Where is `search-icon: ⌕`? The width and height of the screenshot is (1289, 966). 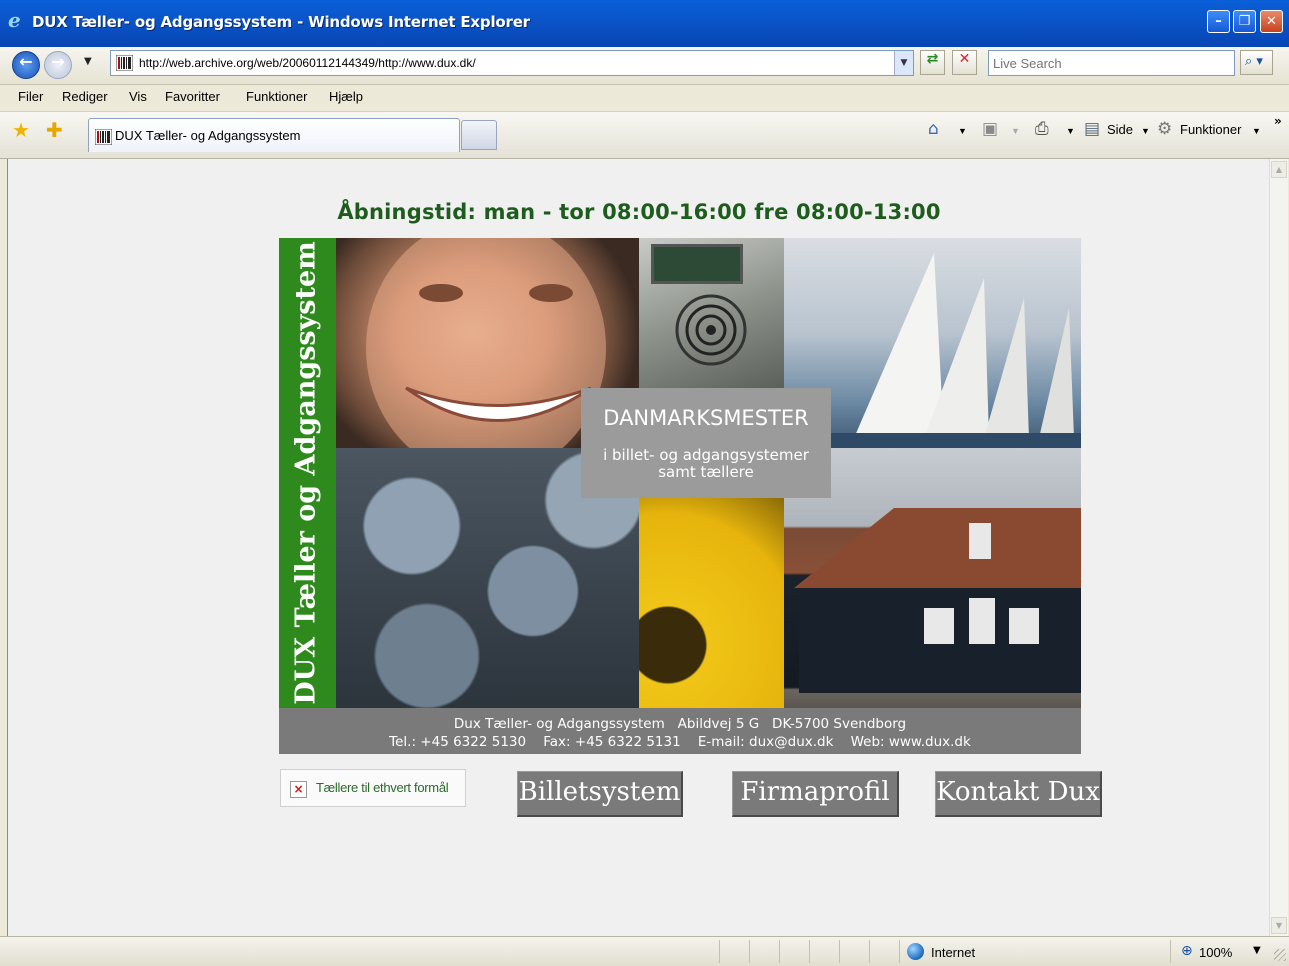 search-icon: ⌕ is located at coordinates (1249, 61).